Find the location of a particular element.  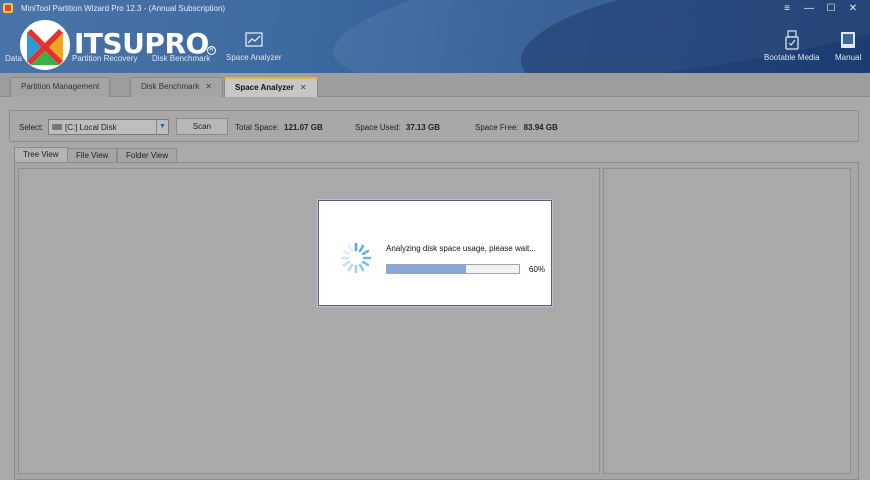

tab-folder-view: Folder View is located at coordinates (147, 155).